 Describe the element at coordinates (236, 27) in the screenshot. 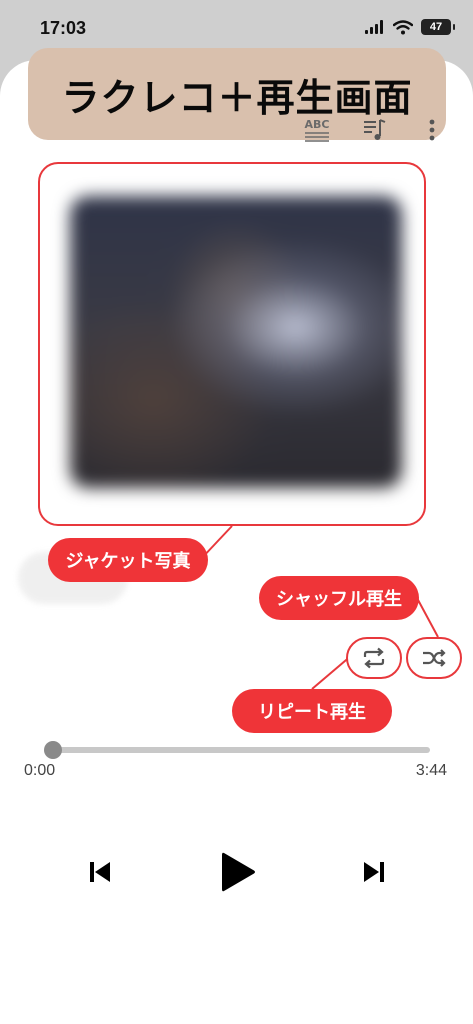

I see `status-bar: 17:03 47` at that location.